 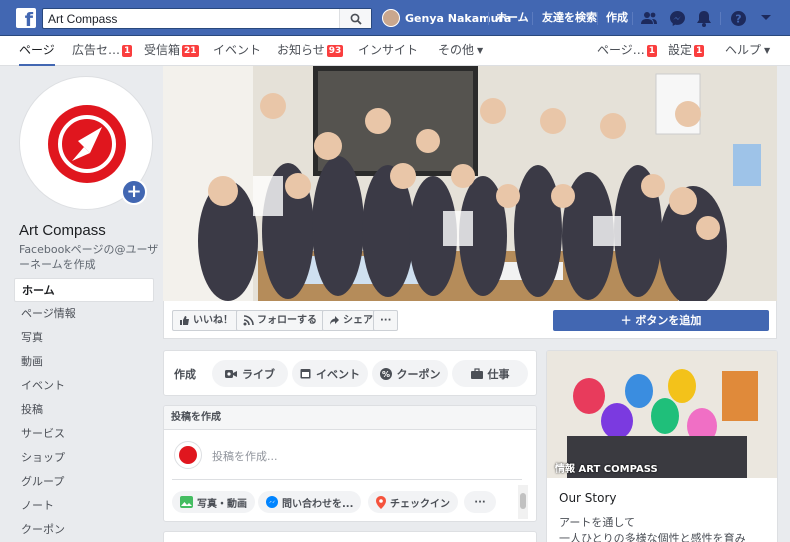 I want to click on tab-label: その他, so click(x=456, y=50).